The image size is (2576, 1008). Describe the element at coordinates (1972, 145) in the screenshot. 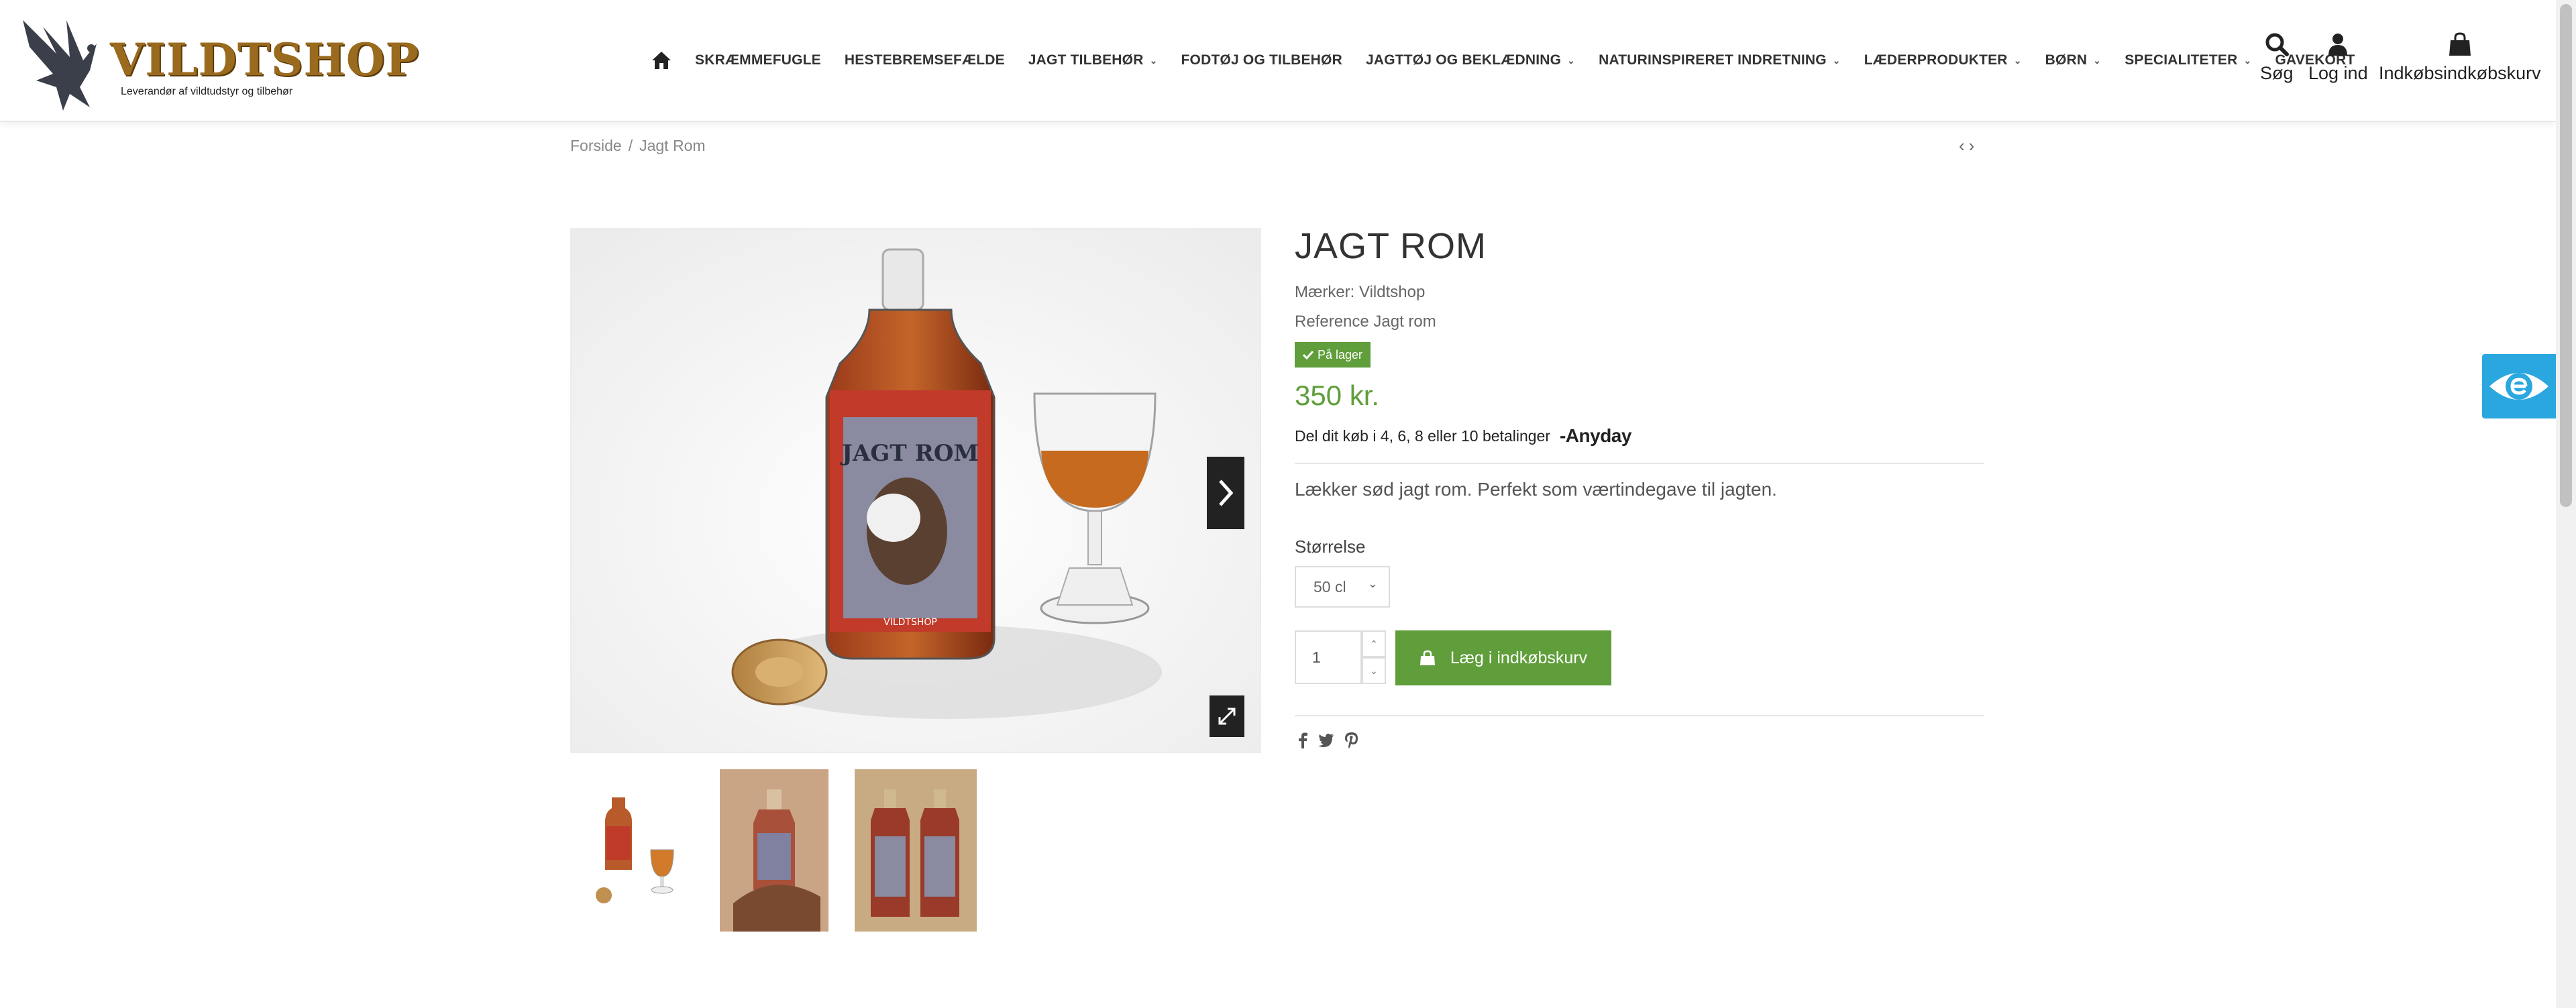

I see `chevron-right-icon: ›` at that location.